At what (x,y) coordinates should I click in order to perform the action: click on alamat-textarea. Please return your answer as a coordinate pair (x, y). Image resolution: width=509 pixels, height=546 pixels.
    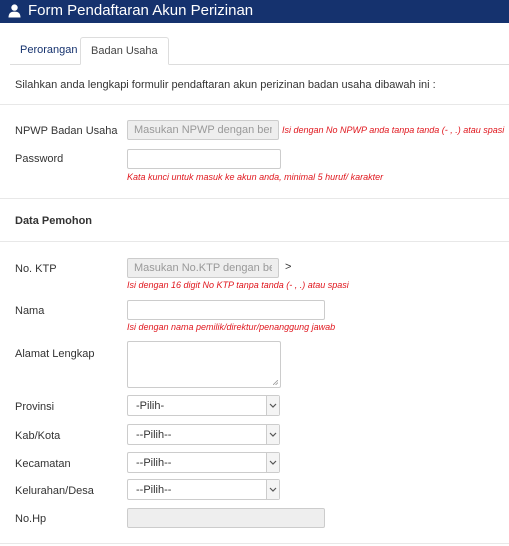
    Looking at the image, I should click on (204, 364).